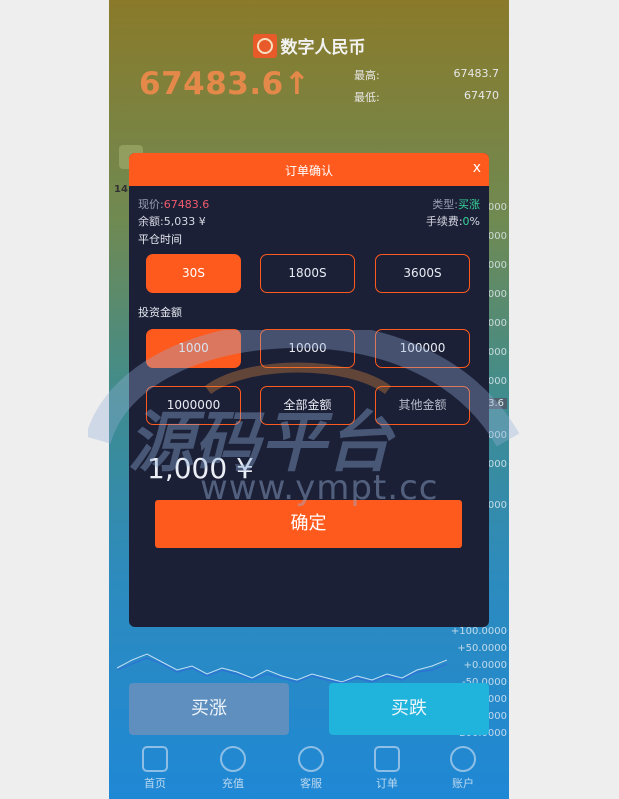  What do you see at coordinates (474, 221) in the screenshot?
I see `fee-unit: %` at bounding box center [474, 221].